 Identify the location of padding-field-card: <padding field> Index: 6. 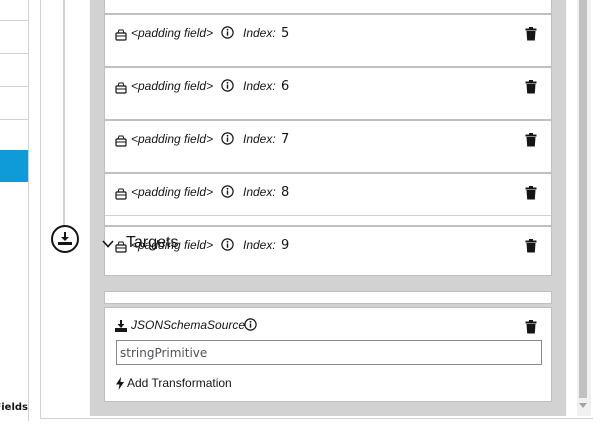
(328, 93).